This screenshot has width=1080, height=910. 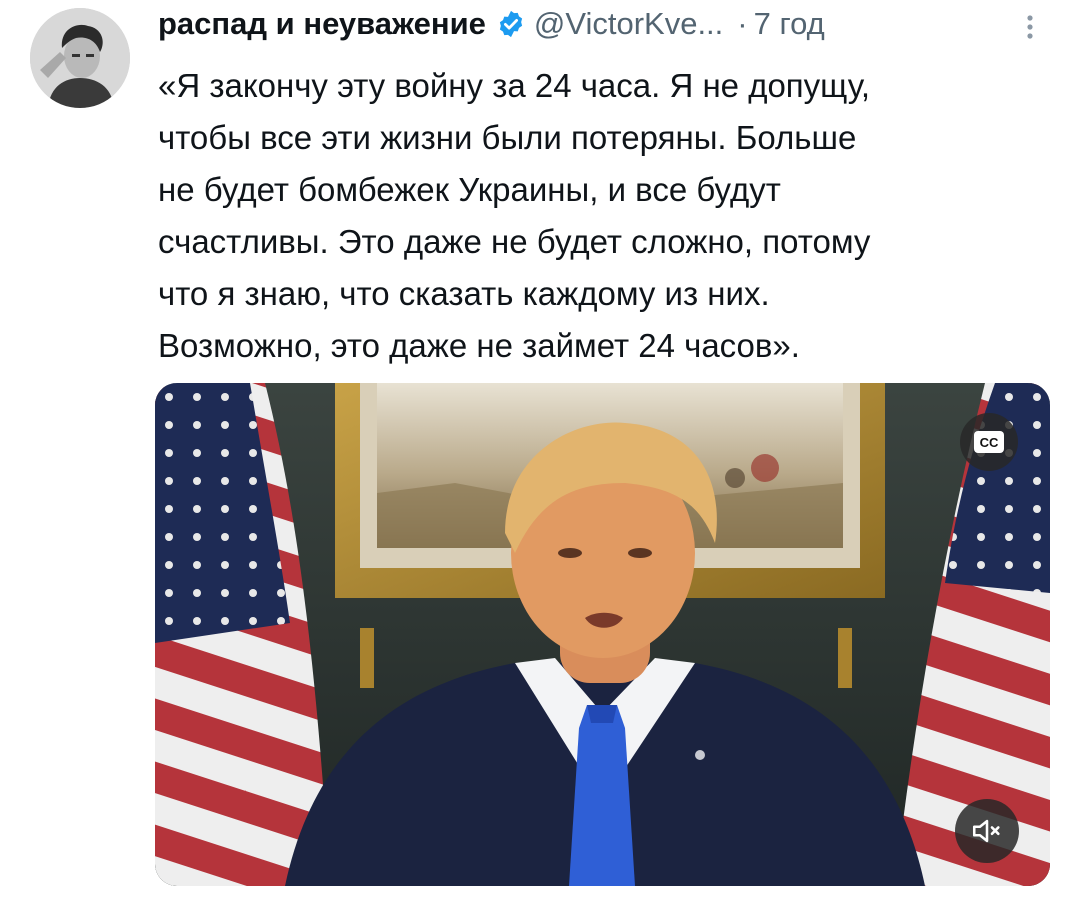 I want to click on closed-captions-button: CC, so click(x=989, y=442).